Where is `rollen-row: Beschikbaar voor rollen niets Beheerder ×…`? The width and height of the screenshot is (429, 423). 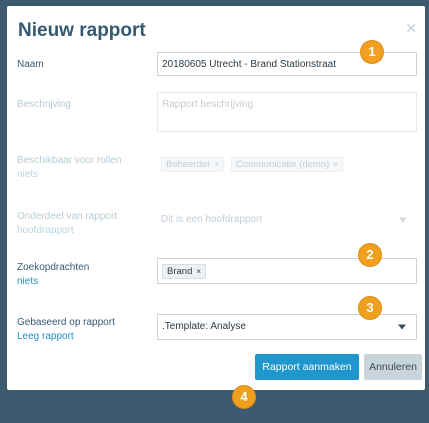
rollen-row: Beschikbaar voor rollen niets Beheerder ×… is located at coordinates (217, 168).